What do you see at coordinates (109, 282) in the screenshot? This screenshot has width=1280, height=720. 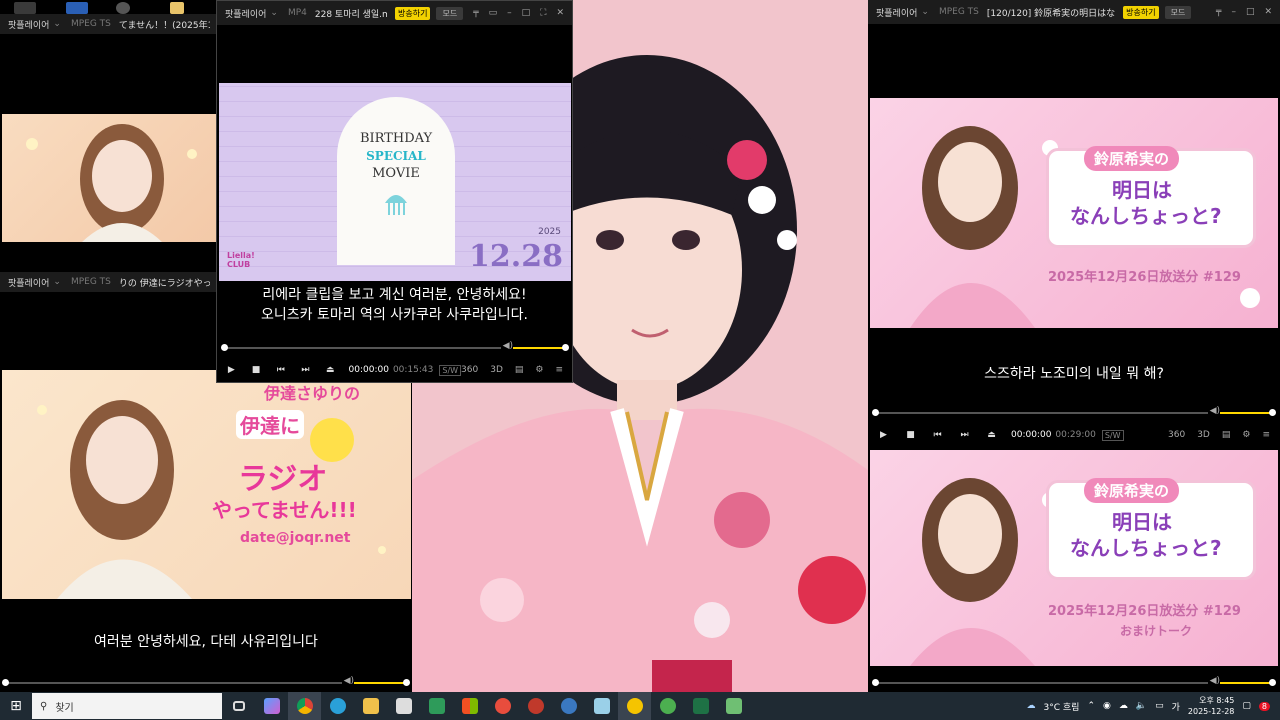 I see `player-titlebar: 팟플레이어 ⌄ MPEG TS りの 伊達にラジオやって` at bounding box center [109, 282].